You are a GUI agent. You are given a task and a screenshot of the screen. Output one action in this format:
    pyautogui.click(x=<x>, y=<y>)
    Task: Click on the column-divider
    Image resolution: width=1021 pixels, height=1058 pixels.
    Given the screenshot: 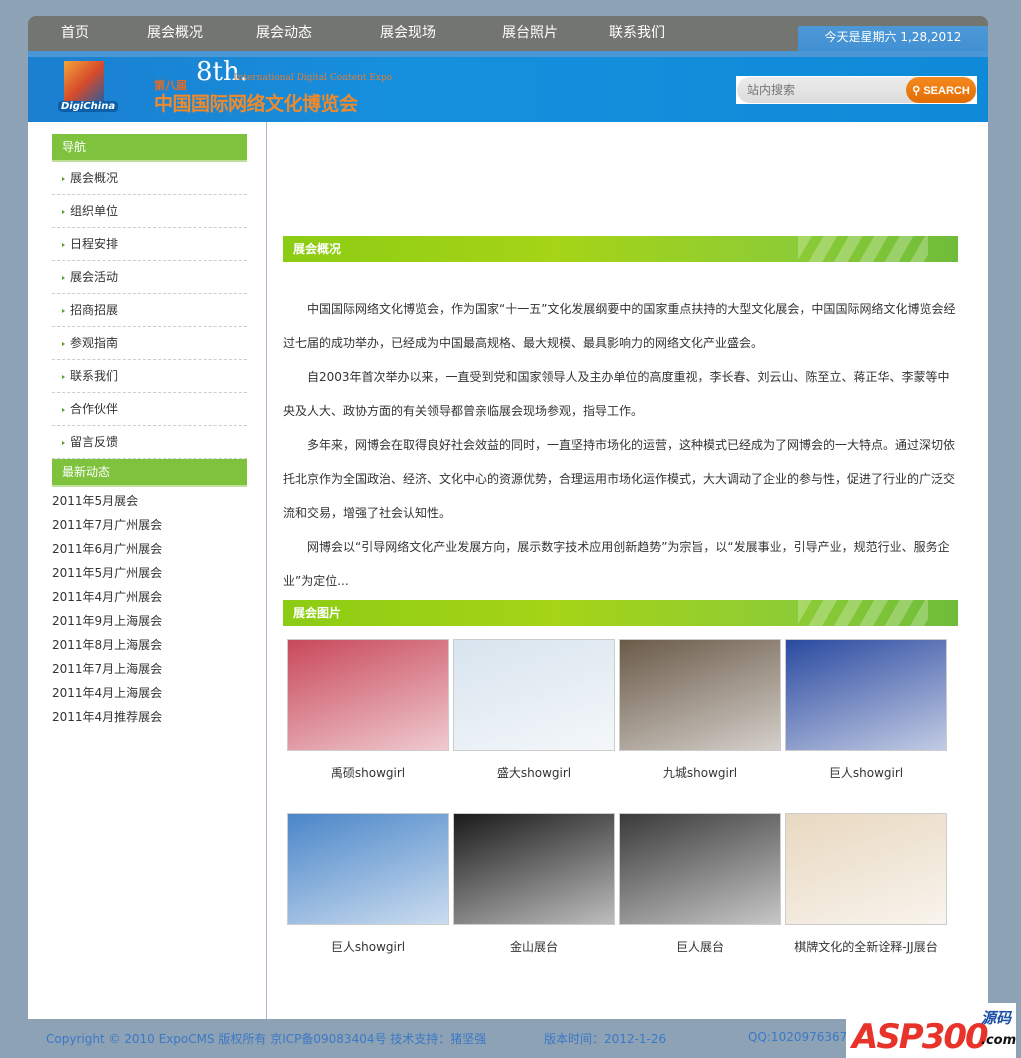 What is the action you would take?
    pyautogui.click(x=266, y=570)
    